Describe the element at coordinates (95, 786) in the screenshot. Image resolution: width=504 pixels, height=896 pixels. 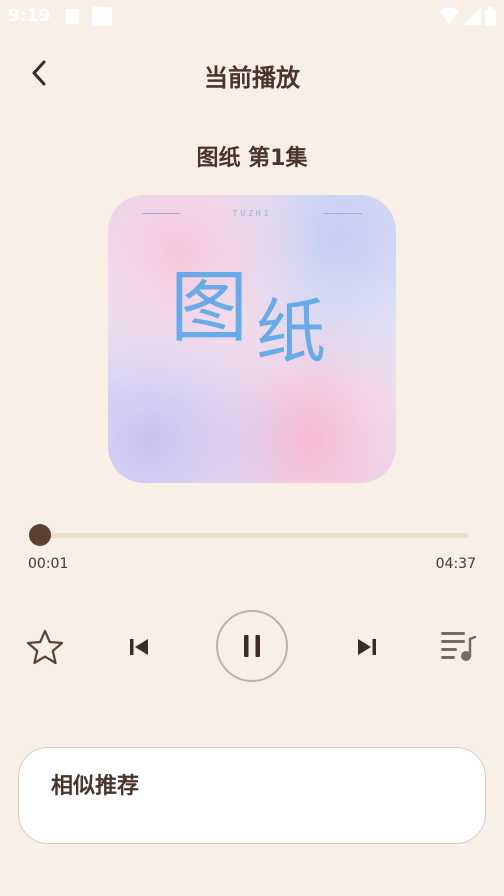
I see `section-title: 相似推荐` at that location.